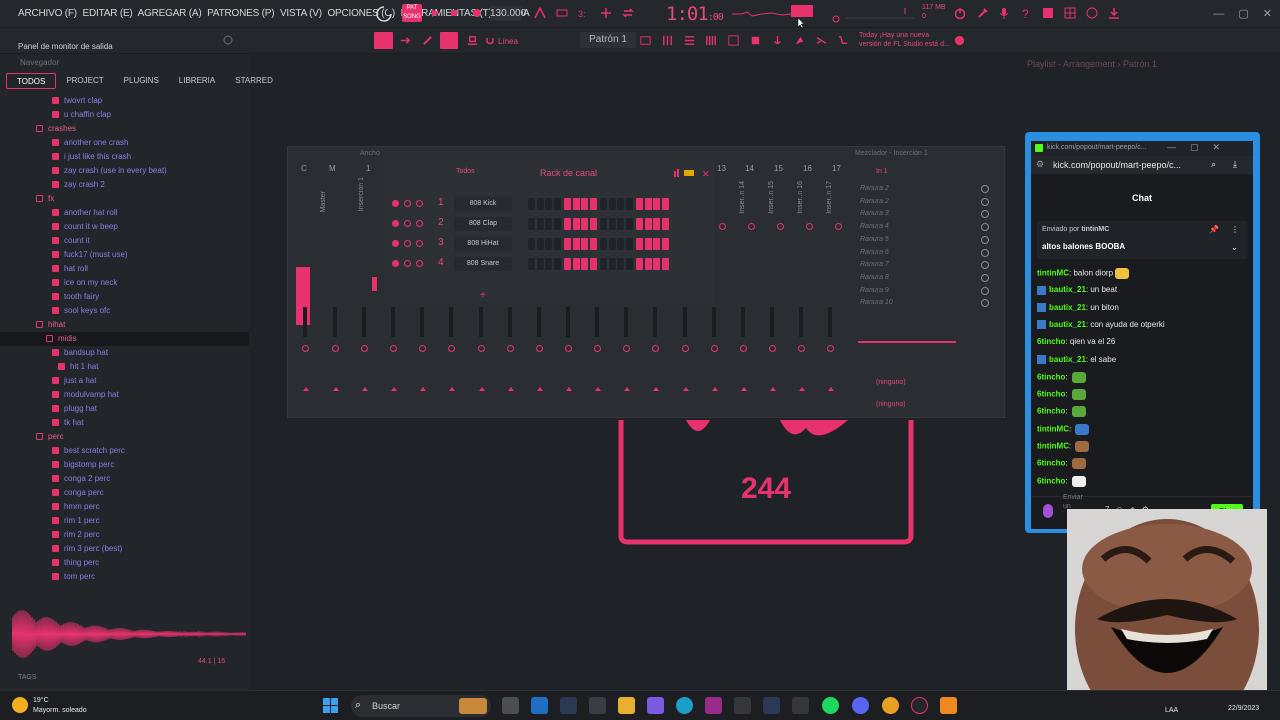 The width and height of the screenshot is (1280, 720). I want to click on fx-slot: Ranura 4, so click(874, 226).